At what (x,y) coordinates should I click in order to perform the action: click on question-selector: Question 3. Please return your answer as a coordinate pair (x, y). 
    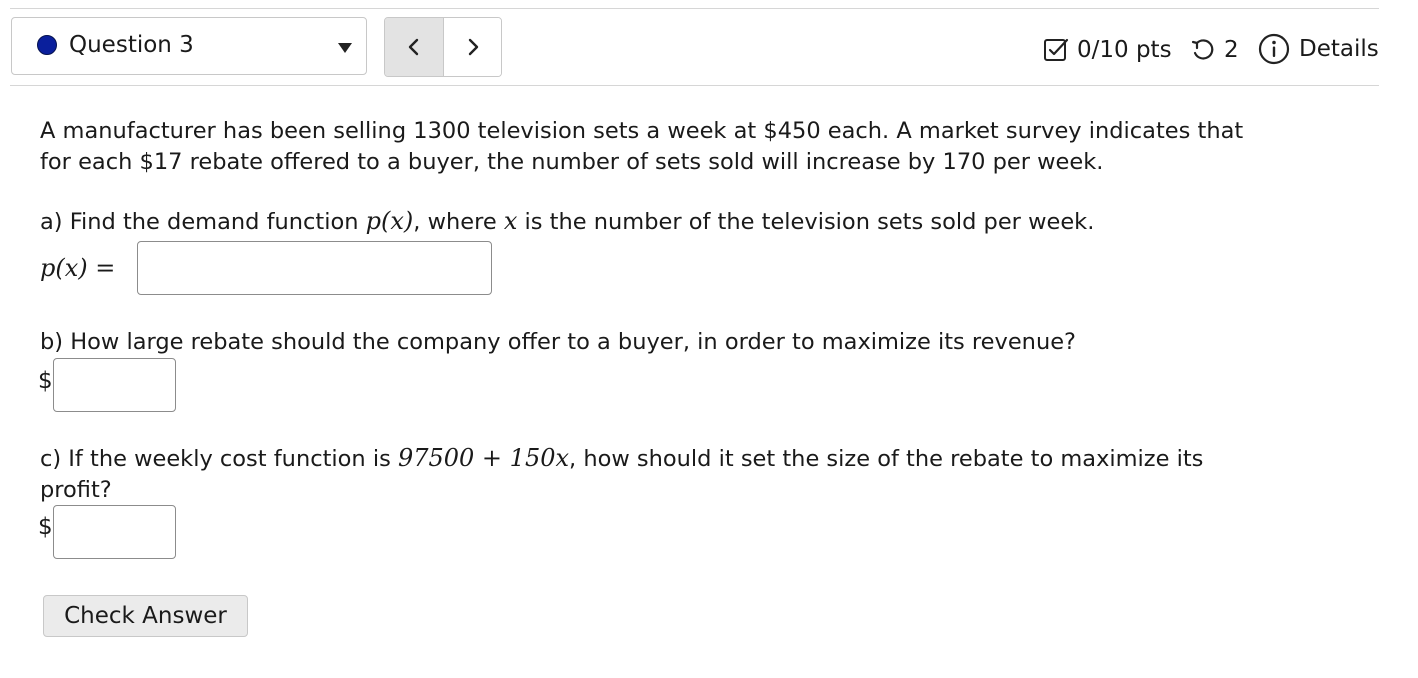
    Looking at the image, I should click on (189, 46).